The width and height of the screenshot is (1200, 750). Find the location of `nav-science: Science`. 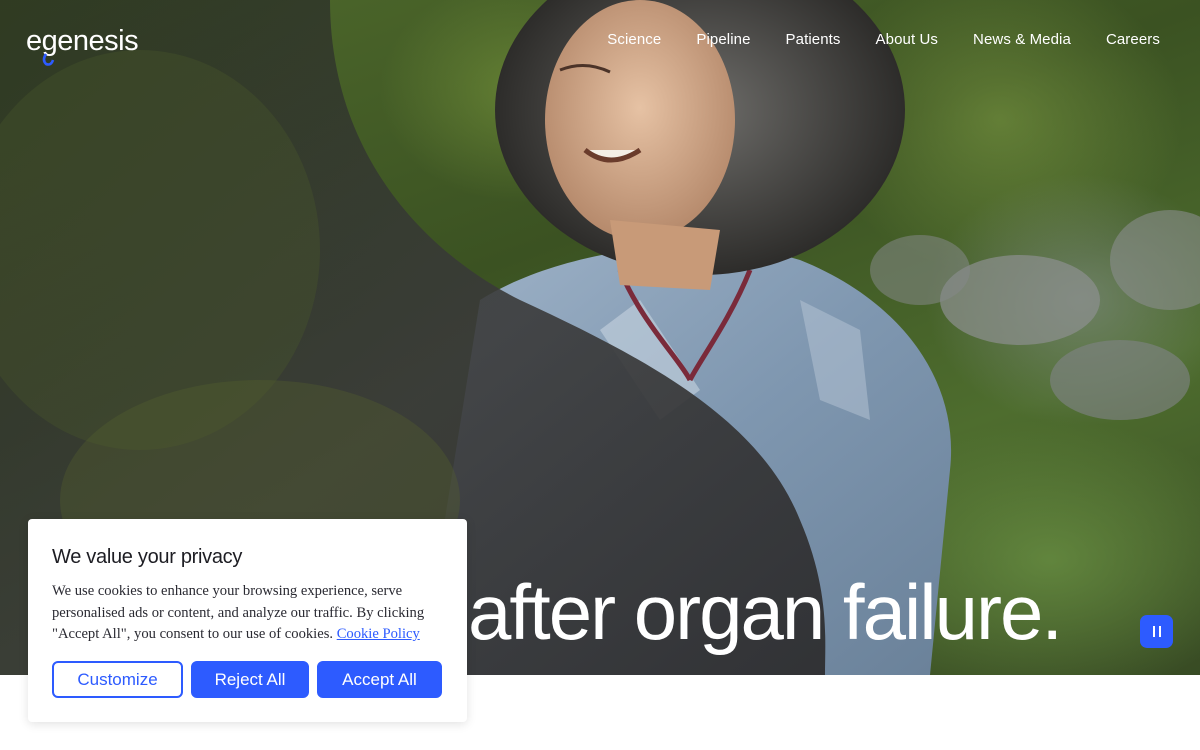

nav-science: Science is located at coordinates (634, 40).